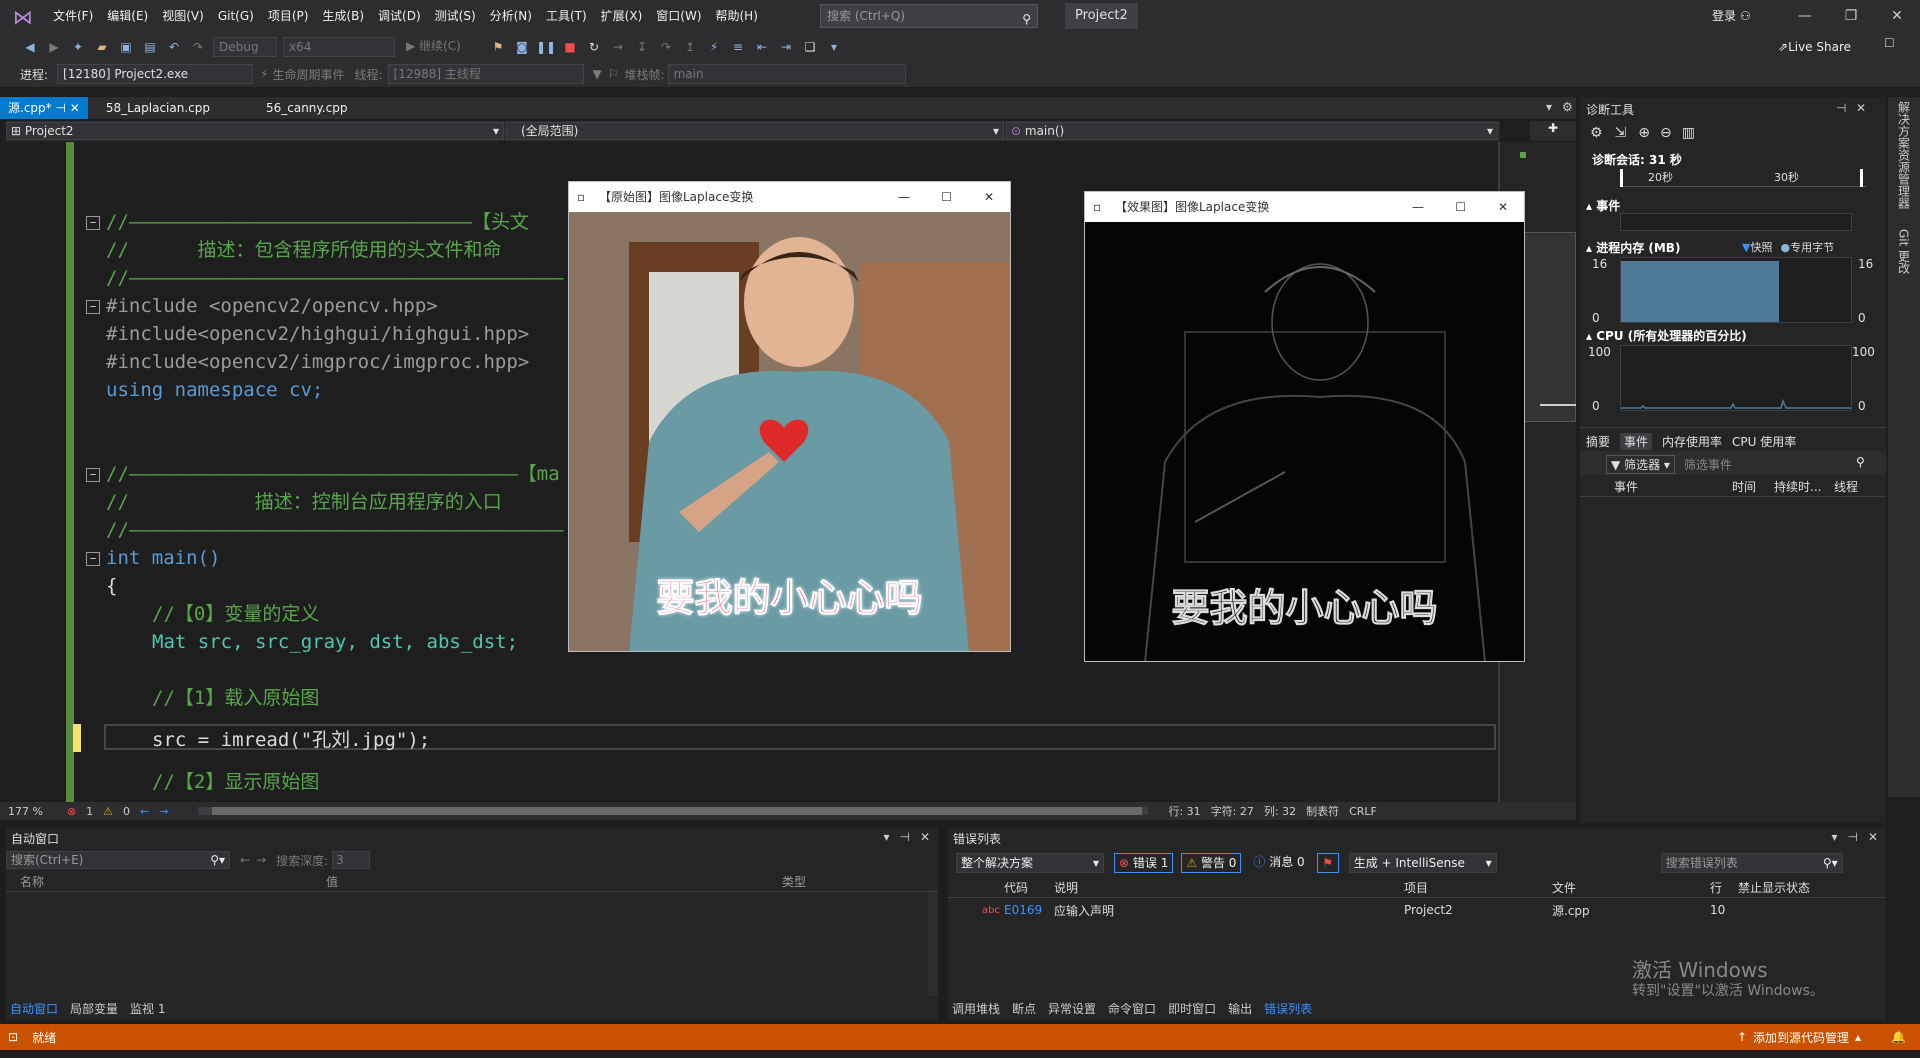 The width and height of the screenshot is (1920, 1058). What do you see at coordinates (1731, 16) in the screenshot?
I see `login-link: 登录 ⚇` at bounding box center [1731, 16].